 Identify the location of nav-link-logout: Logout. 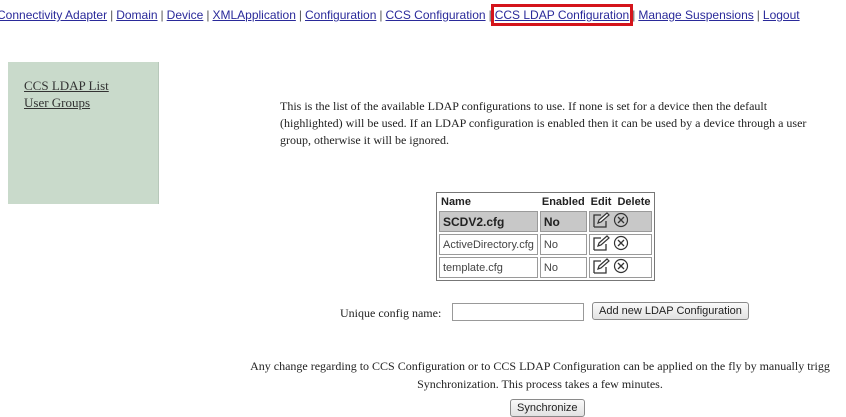
(781, 15).